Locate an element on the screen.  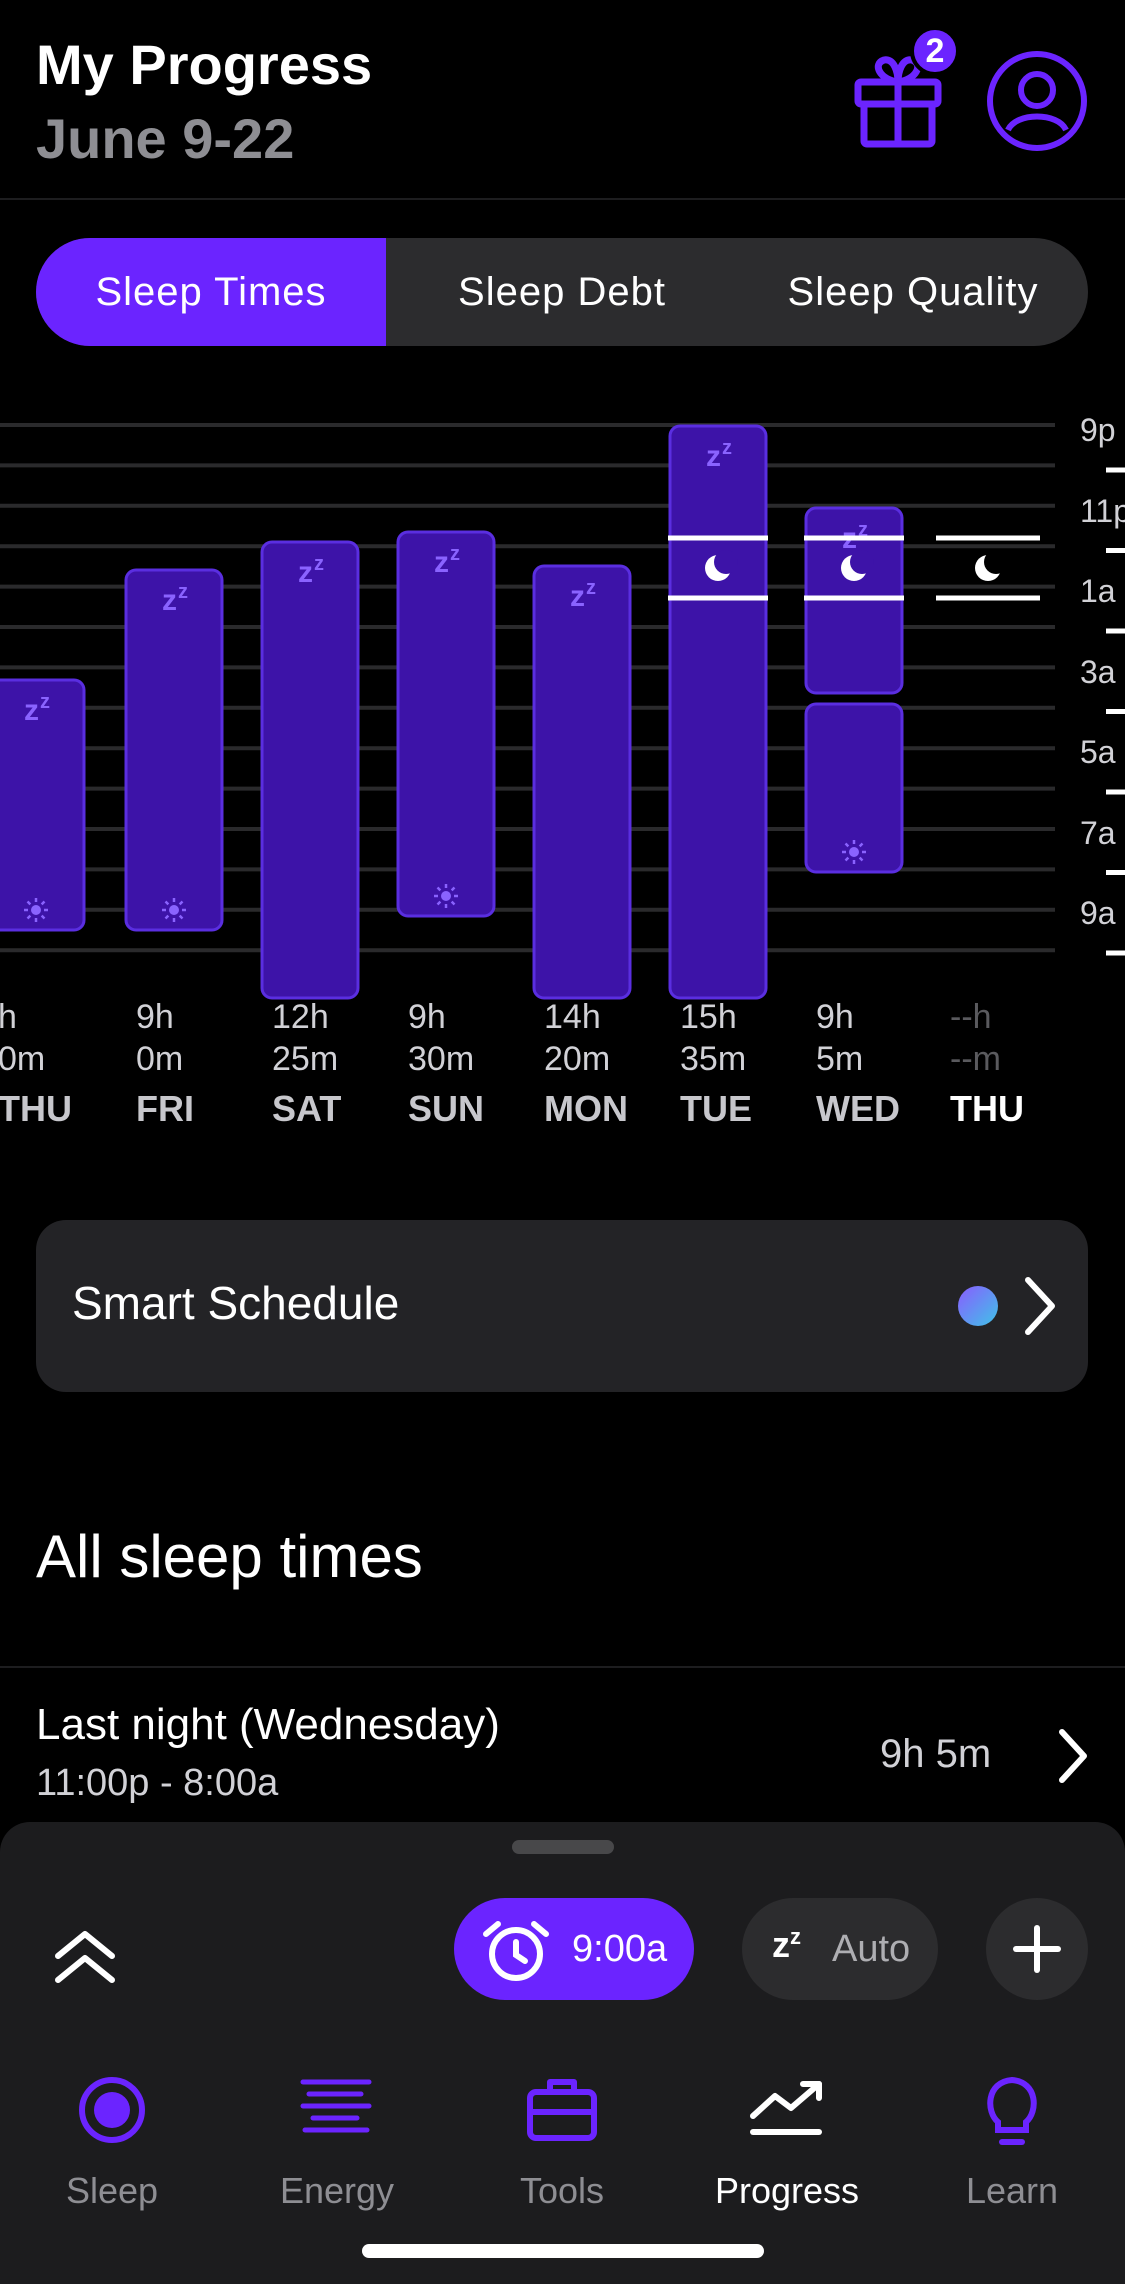
entry-time-range: 11:00p - 8:00a is located at coordinates (157, 1783).